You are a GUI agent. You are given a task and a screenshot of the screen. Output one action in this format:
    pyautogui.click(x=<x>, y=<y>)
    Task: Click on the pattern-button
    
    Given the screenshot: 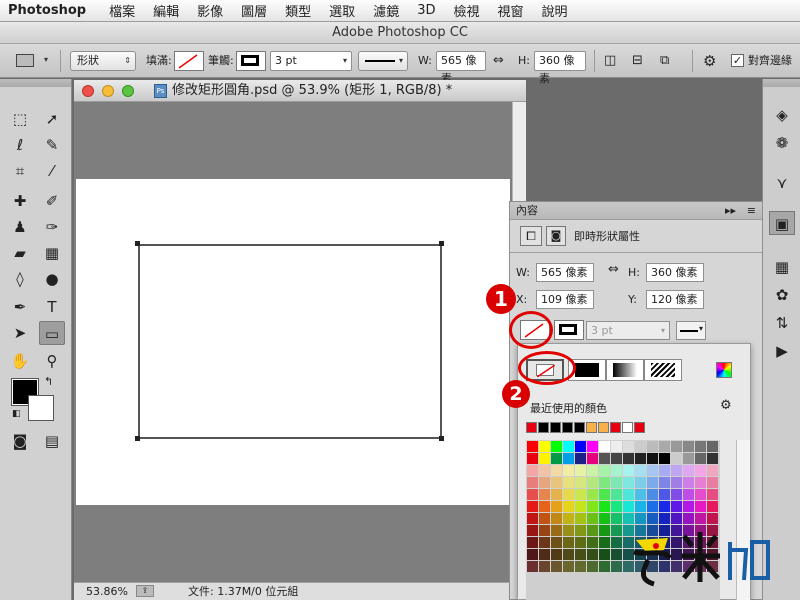 What is the action you would take?
    pyautogui.click(x=663, y=370)
    